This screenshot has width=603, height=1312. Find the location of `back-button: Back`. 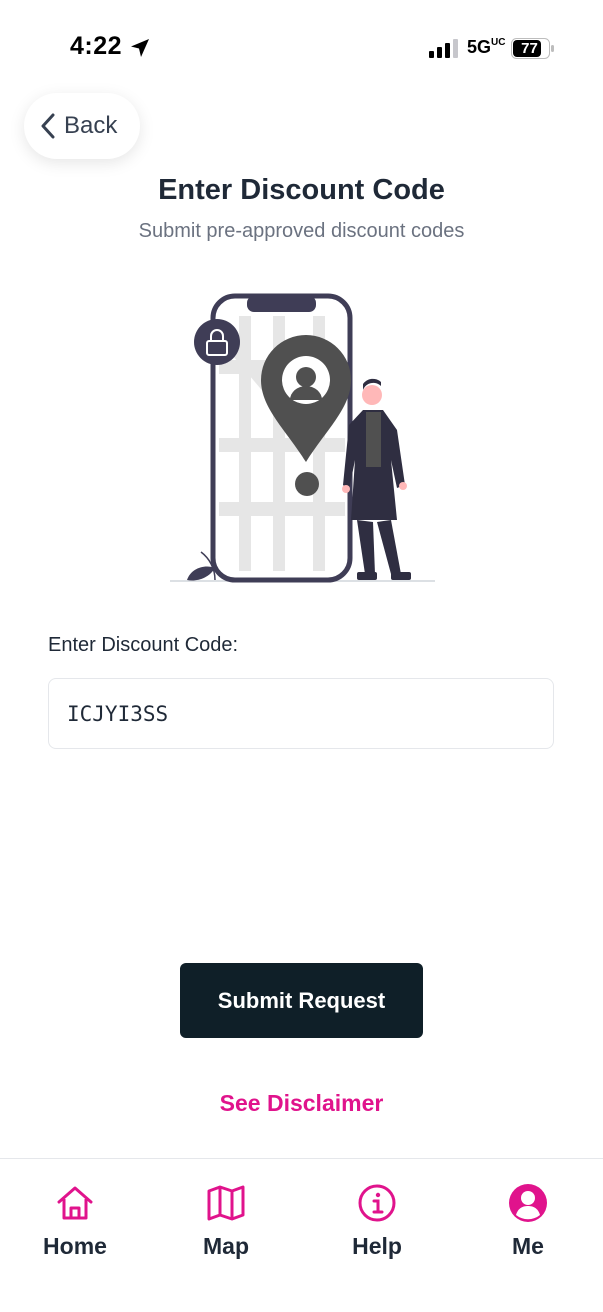

back-button: Back is located at coordinates (82, 126).